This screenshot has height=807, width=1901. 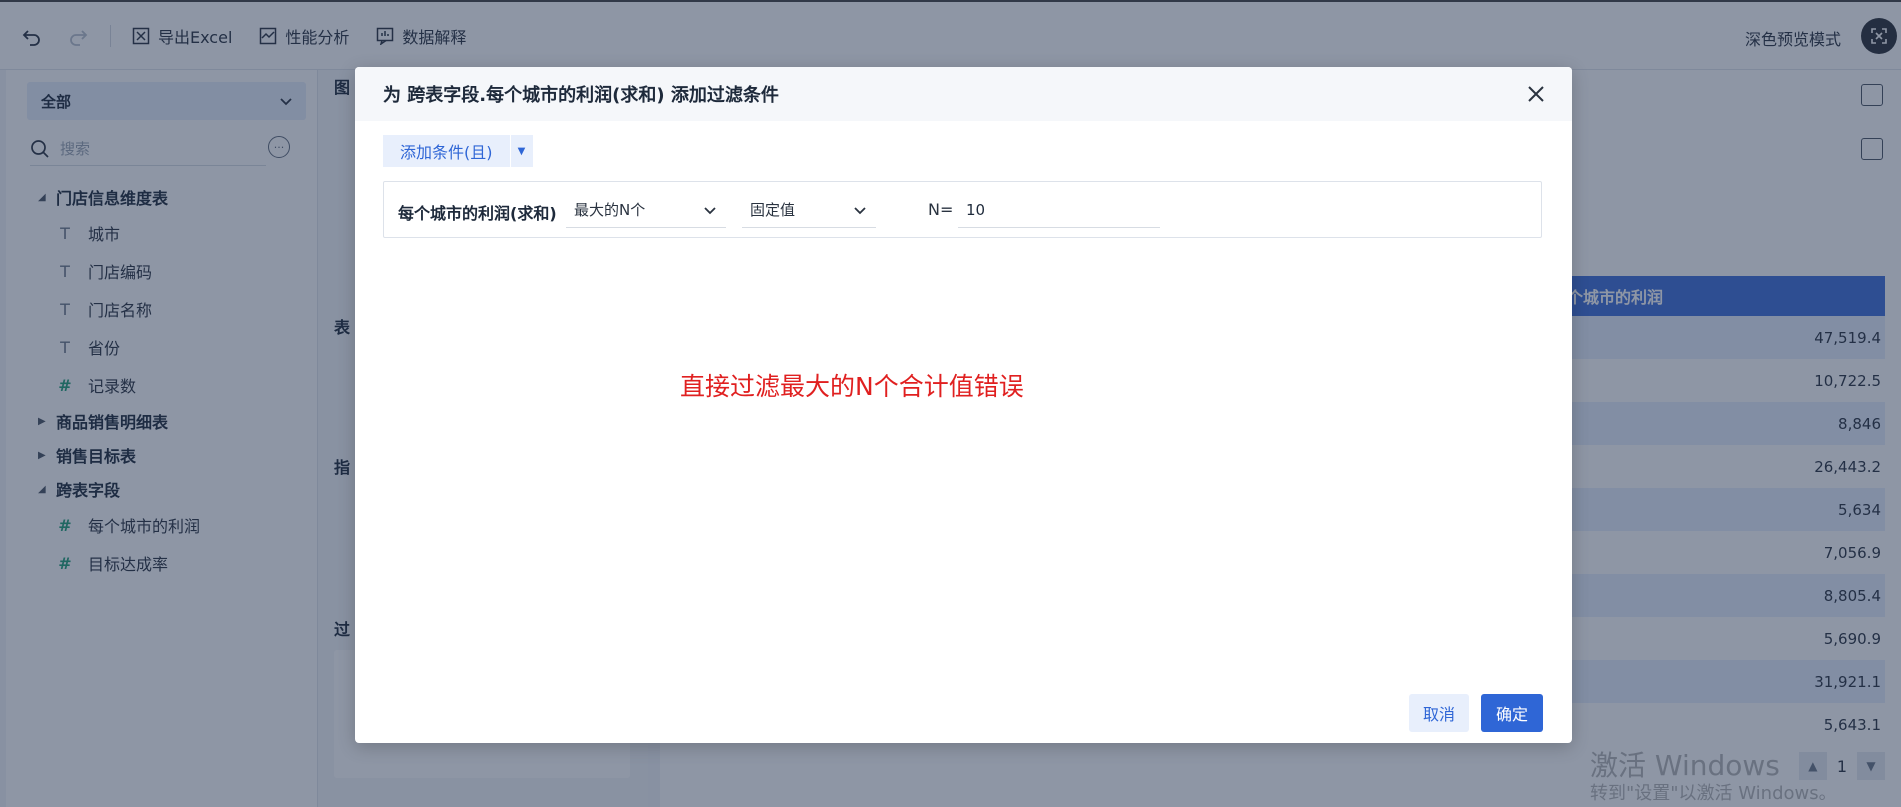 What do you see at coordinates (941, 209) in the screenshot?
I see `n-label: N=` at bounding box center [941, 209].